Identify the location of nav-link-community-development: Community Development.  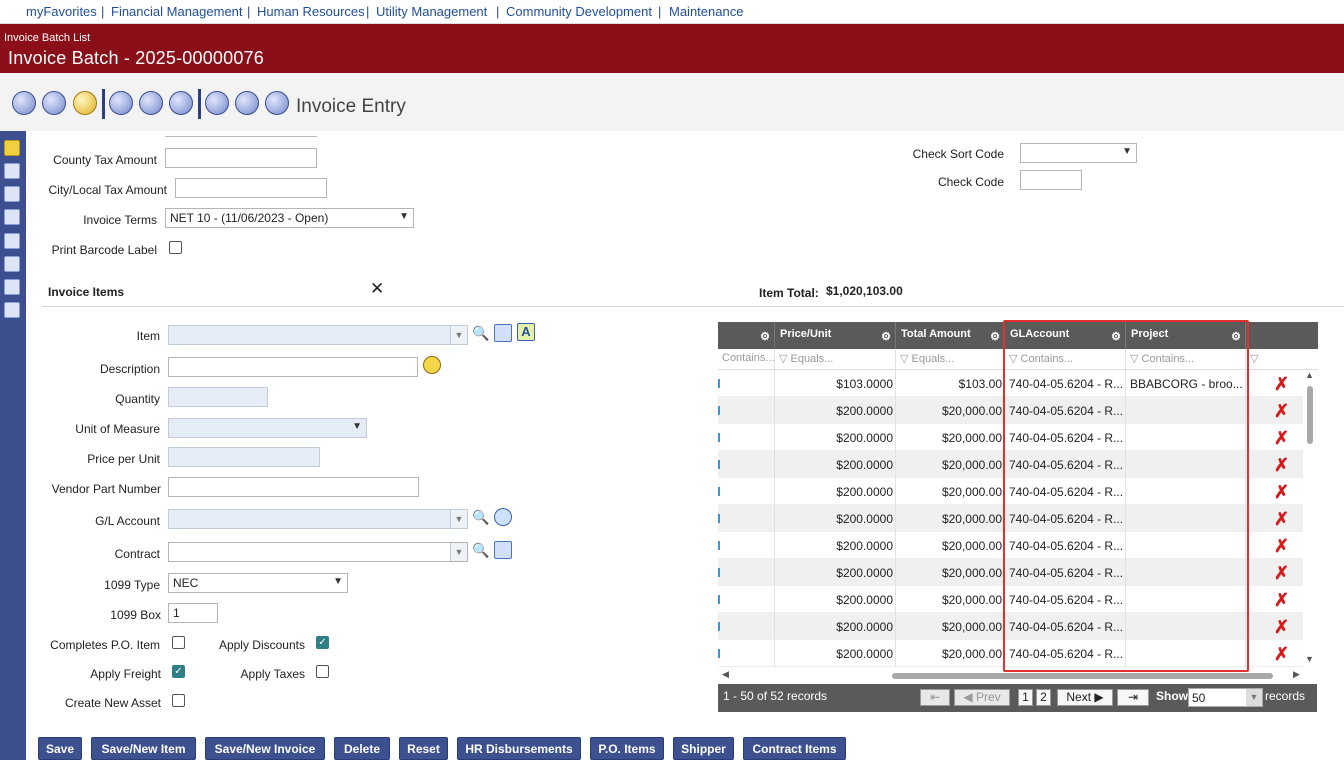
(579, 11).